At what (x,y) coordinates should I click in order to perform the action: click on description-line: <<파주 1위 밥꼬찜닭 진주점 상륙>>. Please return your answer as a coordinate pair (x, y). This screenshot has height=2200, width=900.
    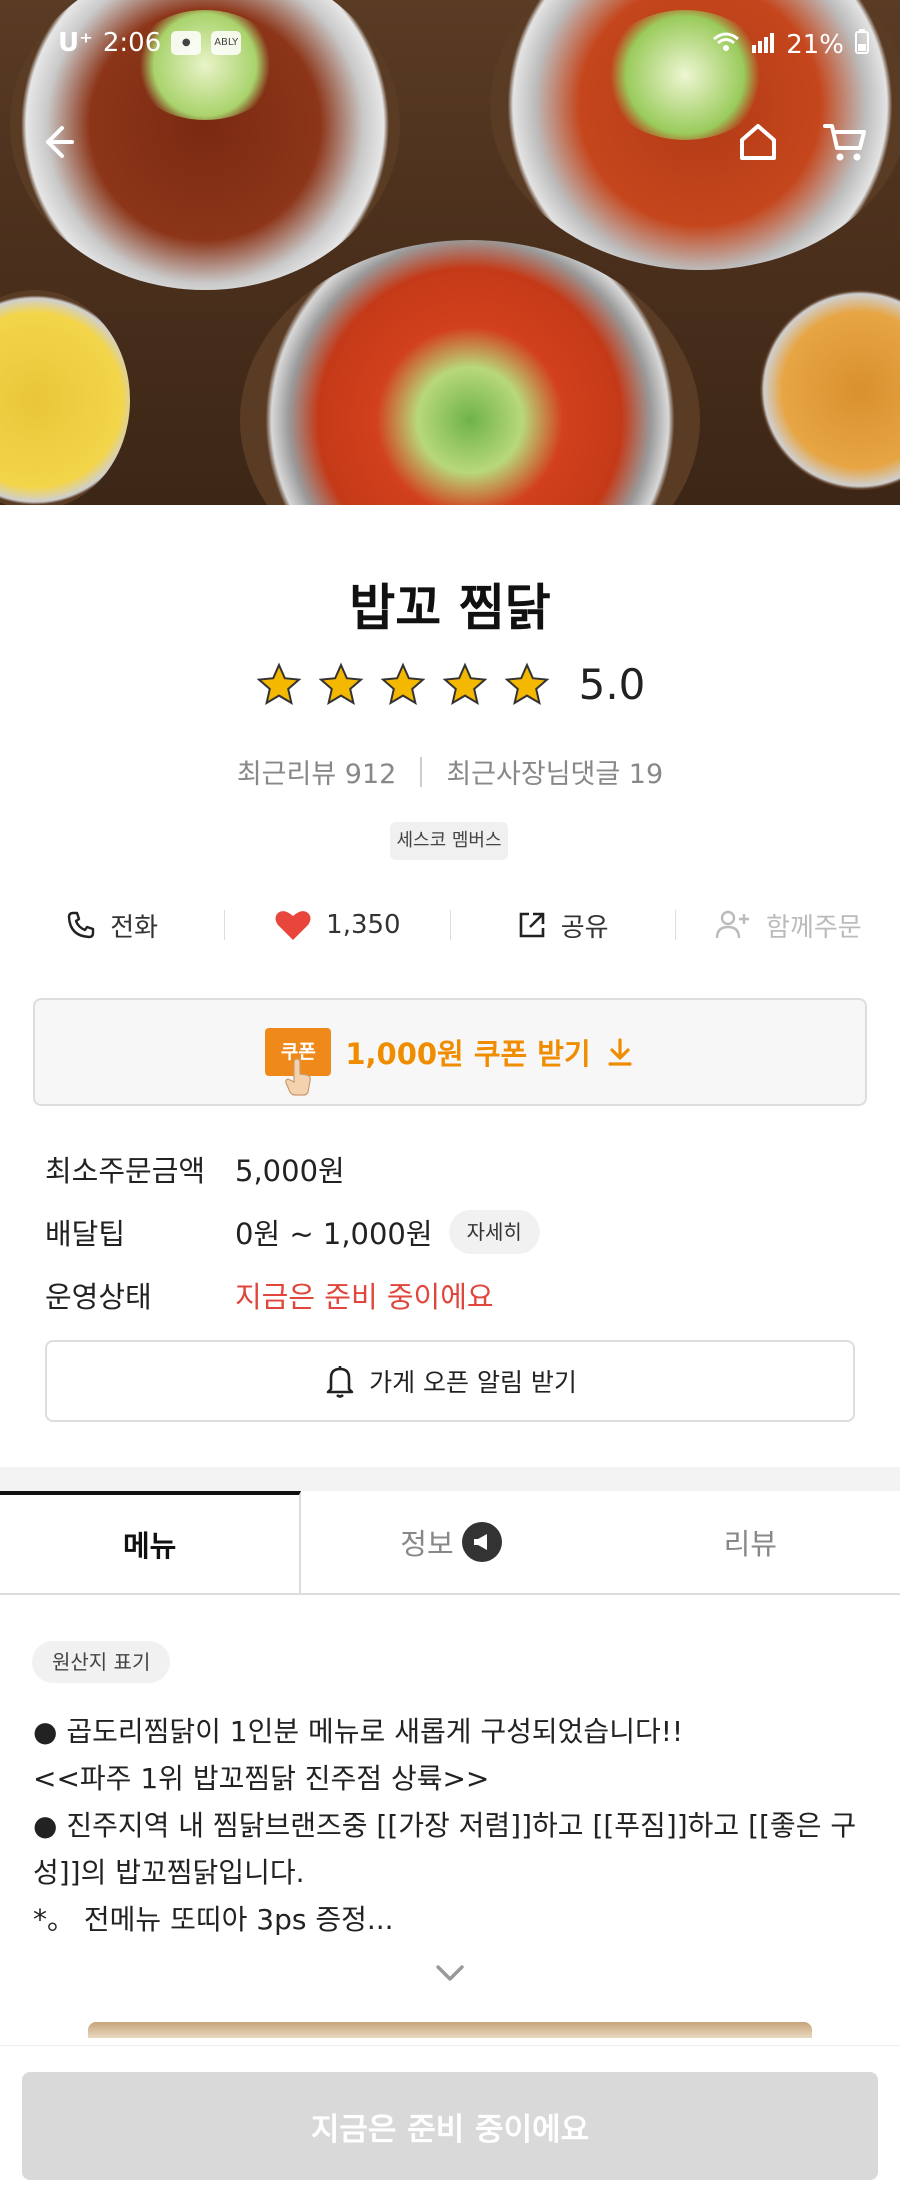
    Looking at the image, I should click on (261, 1778).